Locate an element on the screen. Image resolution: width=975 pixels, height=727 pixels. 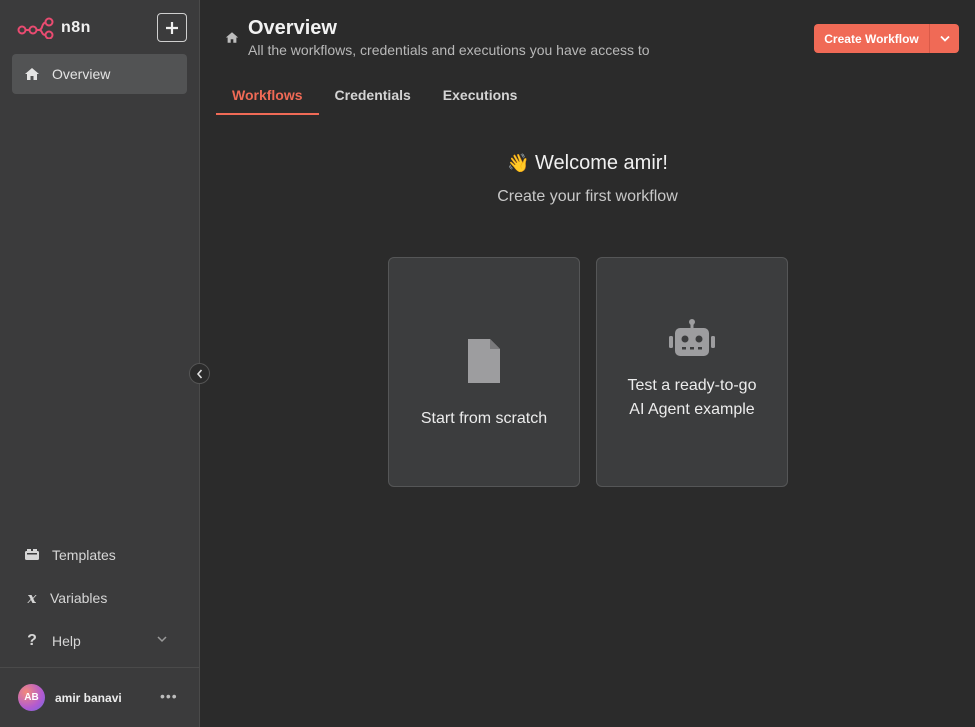
welcome-subtitle: Create your first workflow is located at coordinates (587, 196).